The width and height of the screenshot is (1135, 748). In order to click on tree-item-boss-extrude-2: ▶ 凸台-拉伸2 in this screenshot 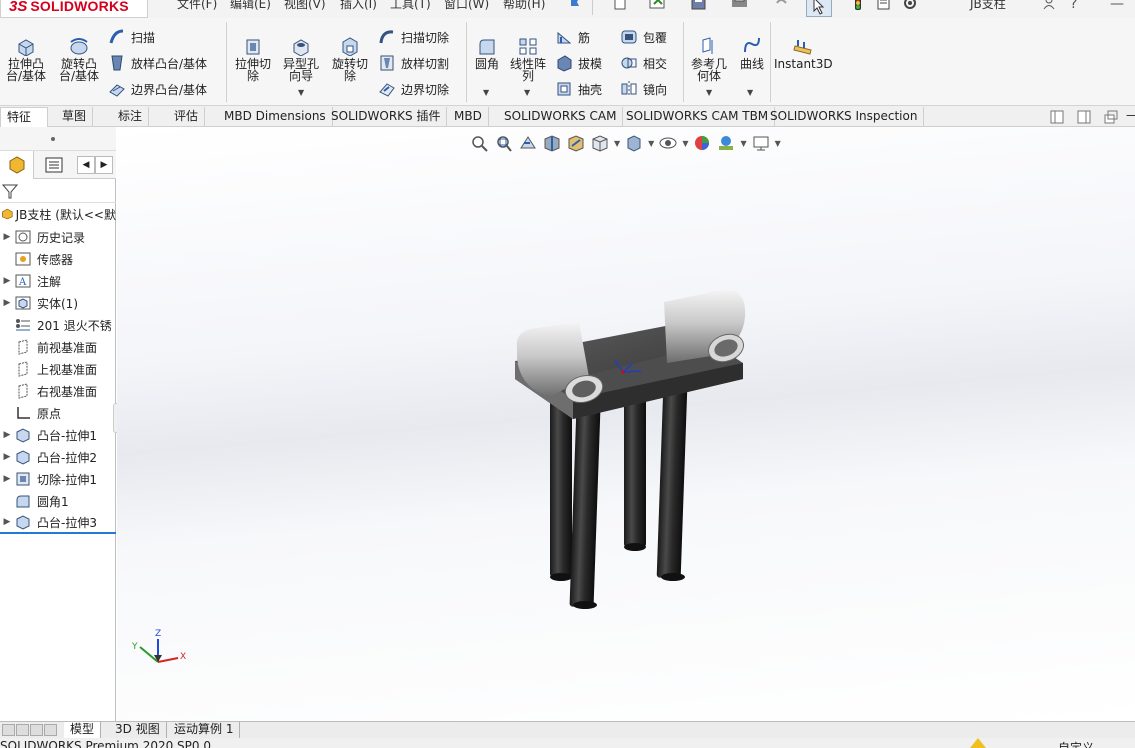, I will do `click(58, 457)`.